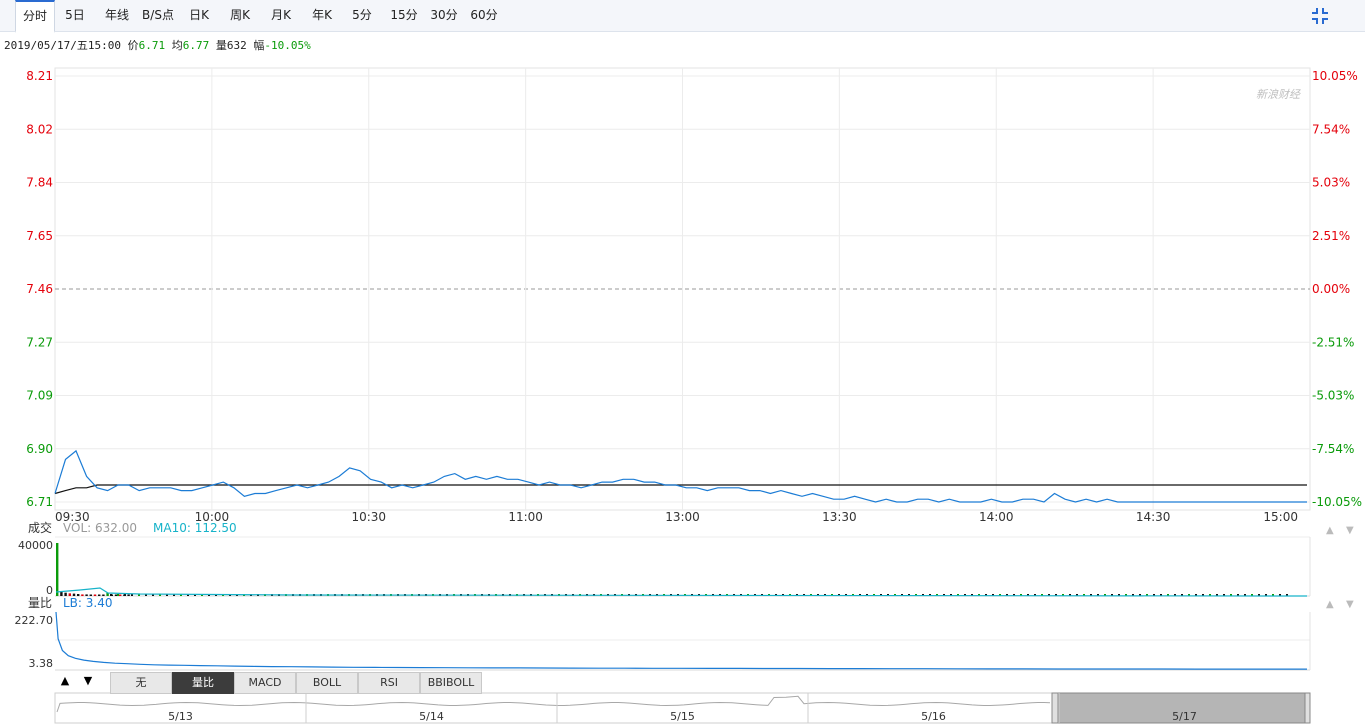  I want to click on percent-axis-tick: -5.03%, so click(1333, 396).